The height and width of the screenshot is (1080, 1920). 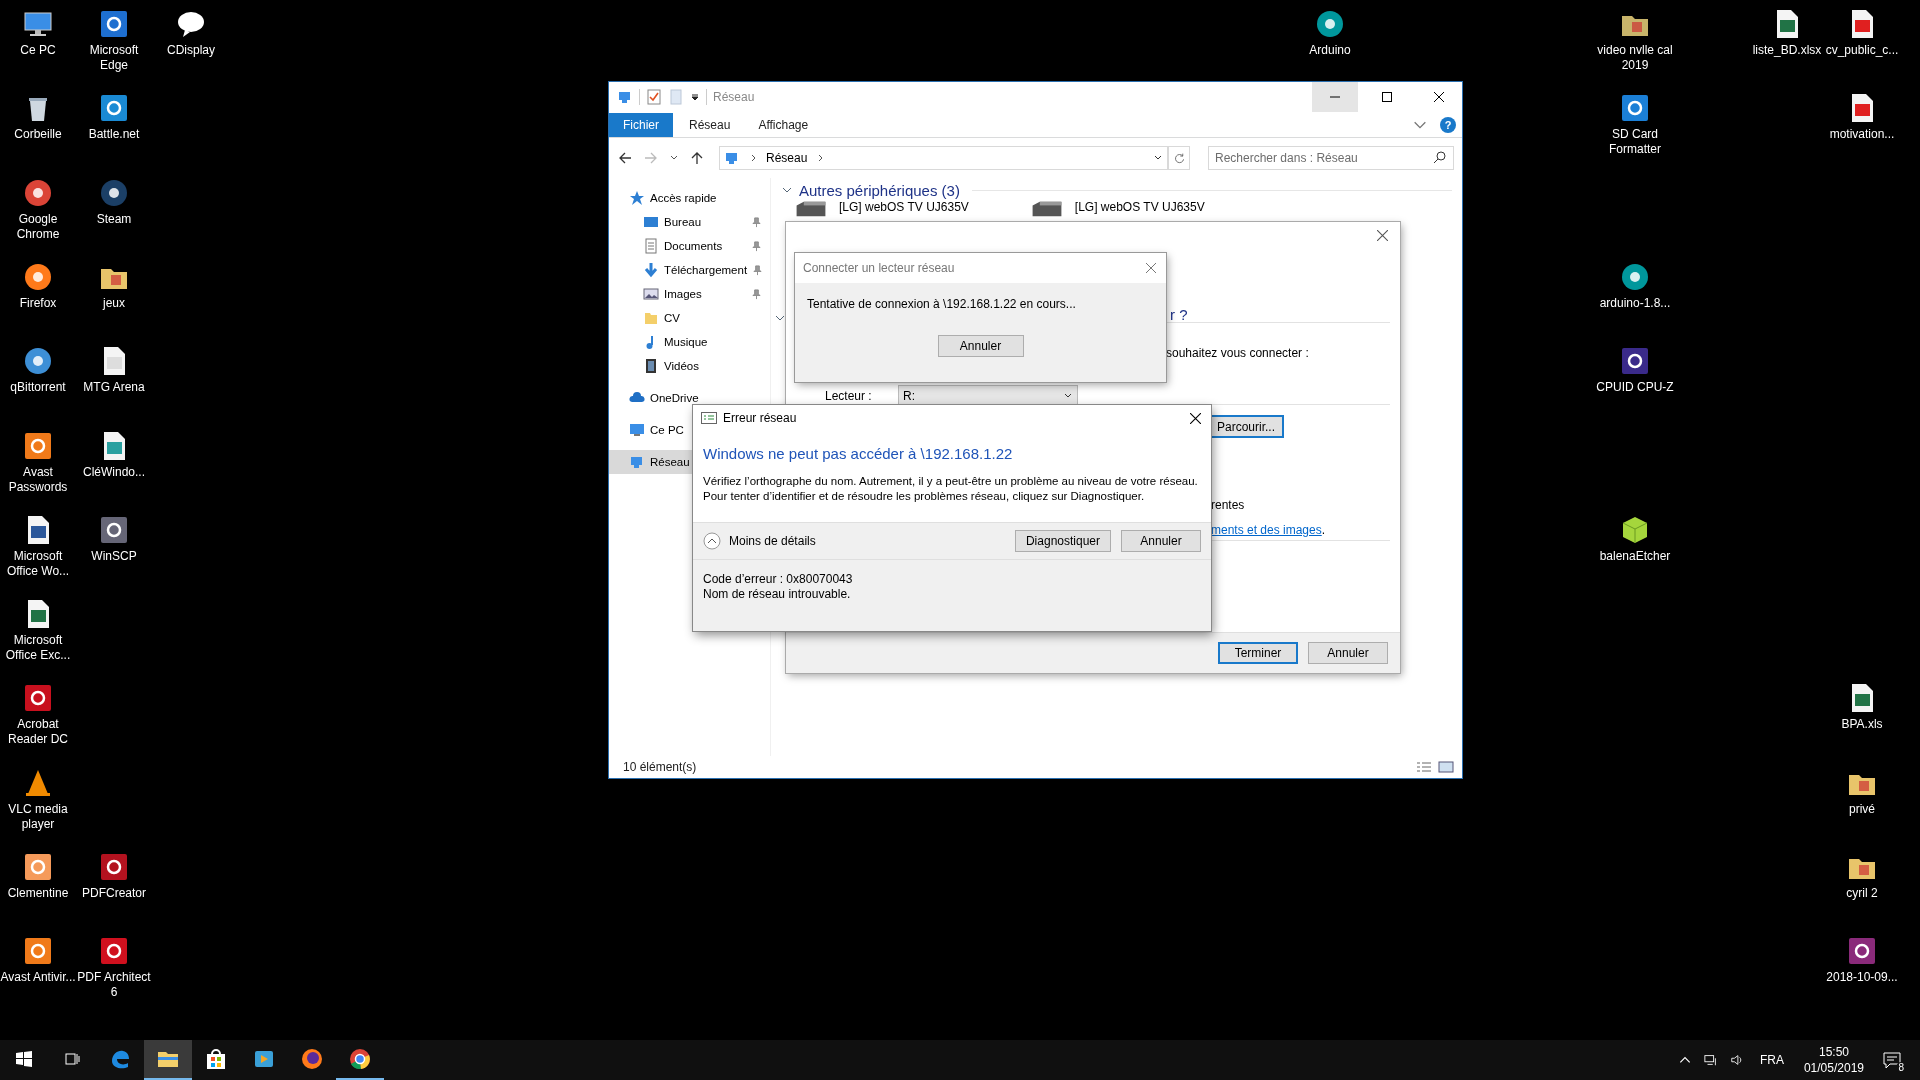 I want to click on film-icon, so click(x=651, y=366).